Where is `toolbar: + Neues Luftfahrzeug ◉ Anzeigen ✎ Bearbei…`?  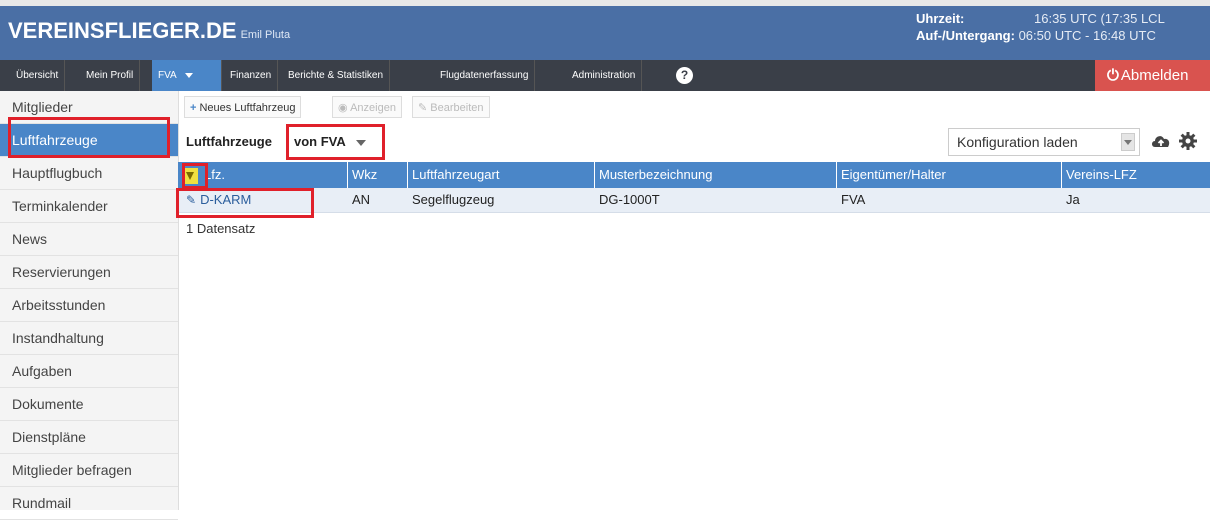 toolbar: + Neues Luftfahrzeug ◉ Anzeigen ✎ Bearbei… is located at coordinates (694, 107).